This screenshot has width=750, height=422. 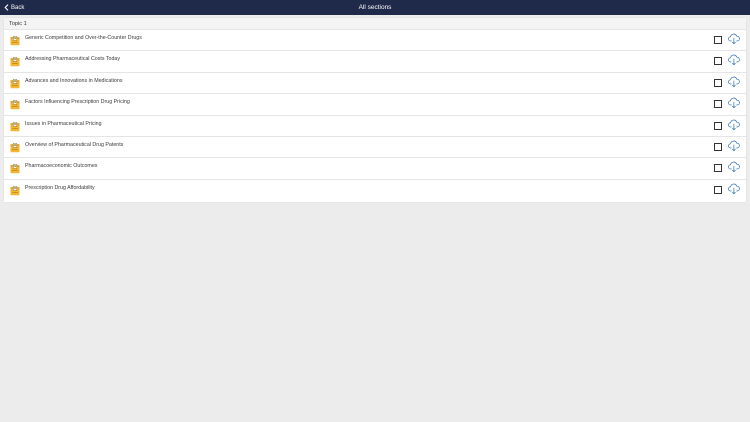 I want to click on list-item: Overview of Pharmaceutical Drug Patents, so click(x=375, y=148).